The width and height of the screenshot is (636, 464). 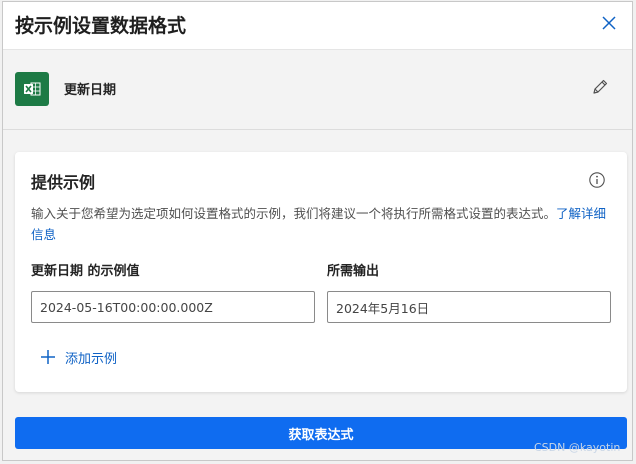 I want to click on excel-icon, so click(x=32, y=89).